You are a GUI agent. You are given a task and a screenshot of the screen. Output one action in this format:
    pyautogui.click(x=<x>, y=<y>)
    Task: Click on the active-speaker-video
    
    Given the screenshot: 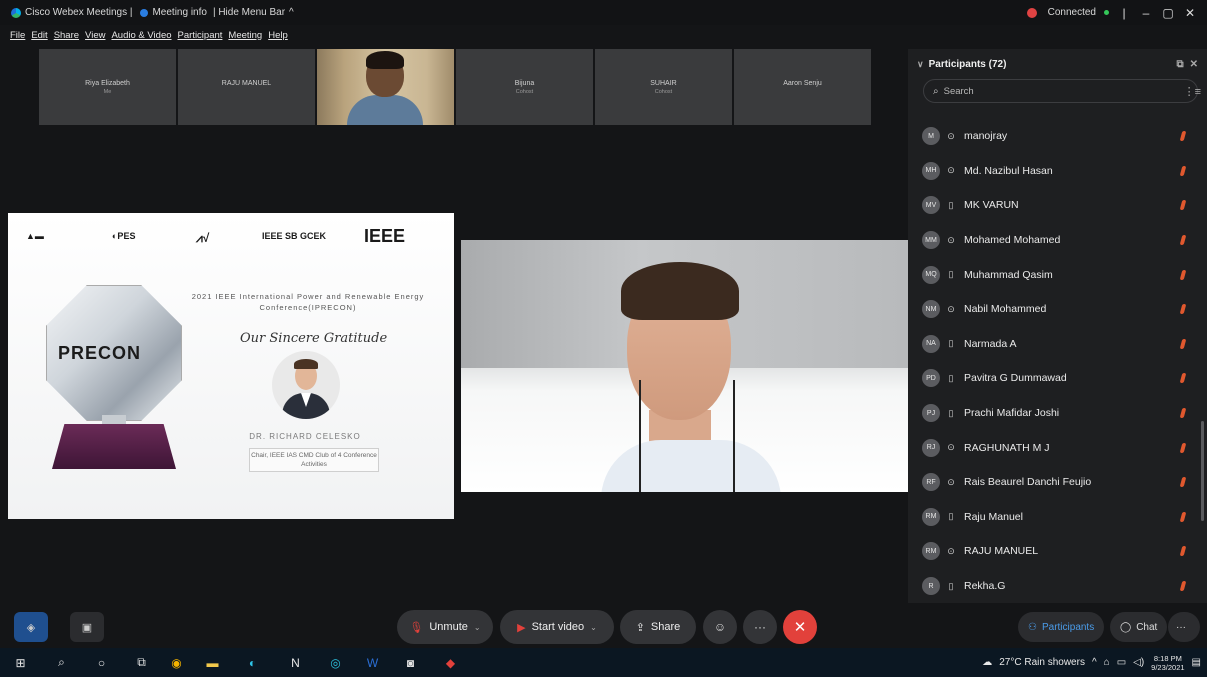 What is the action you would take?
    pyautogui.click(x=685, y=366)
    